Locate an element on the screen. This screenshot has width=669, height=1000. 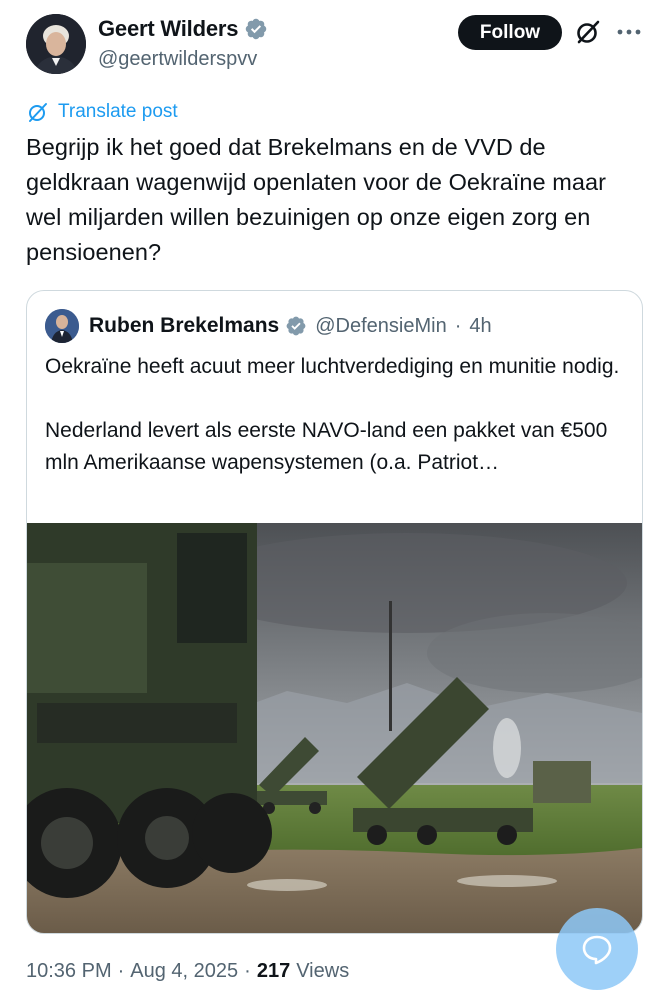
quoted-author-name: Ruben Brekelmans is located at coordinates (184, 325).